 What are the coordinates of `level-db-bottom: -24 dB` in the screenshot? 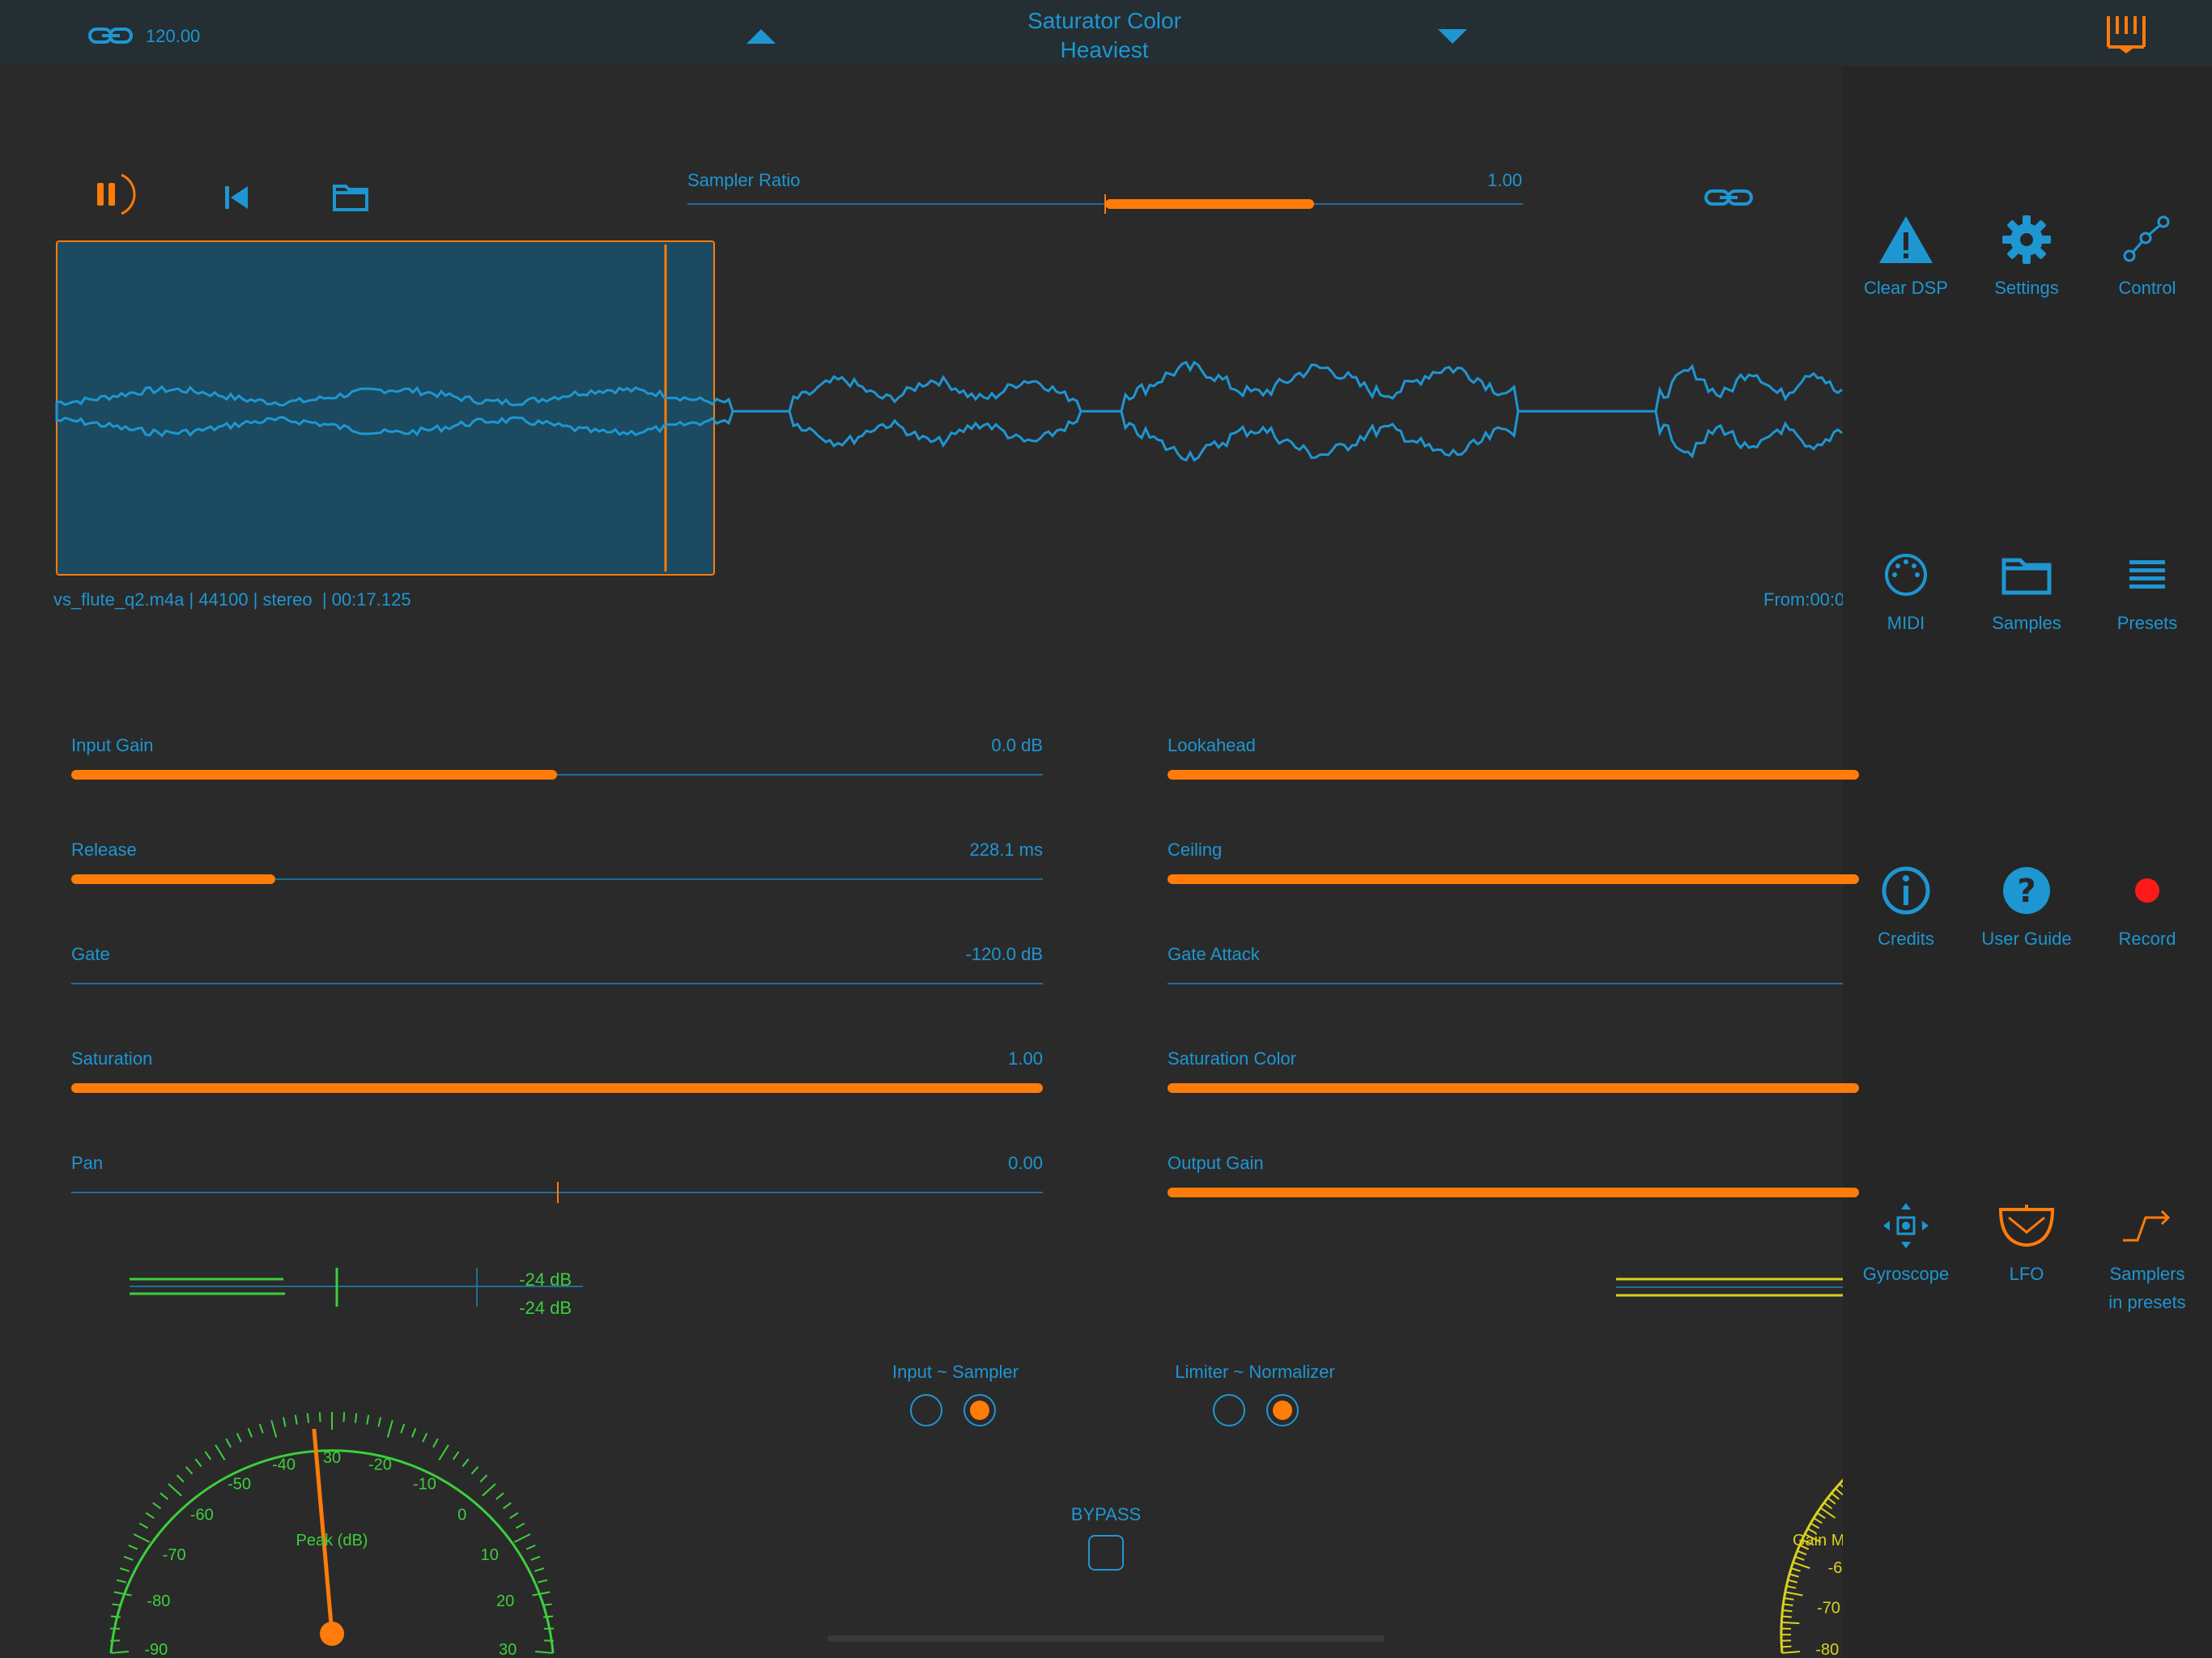 It's located at (545, 1308).